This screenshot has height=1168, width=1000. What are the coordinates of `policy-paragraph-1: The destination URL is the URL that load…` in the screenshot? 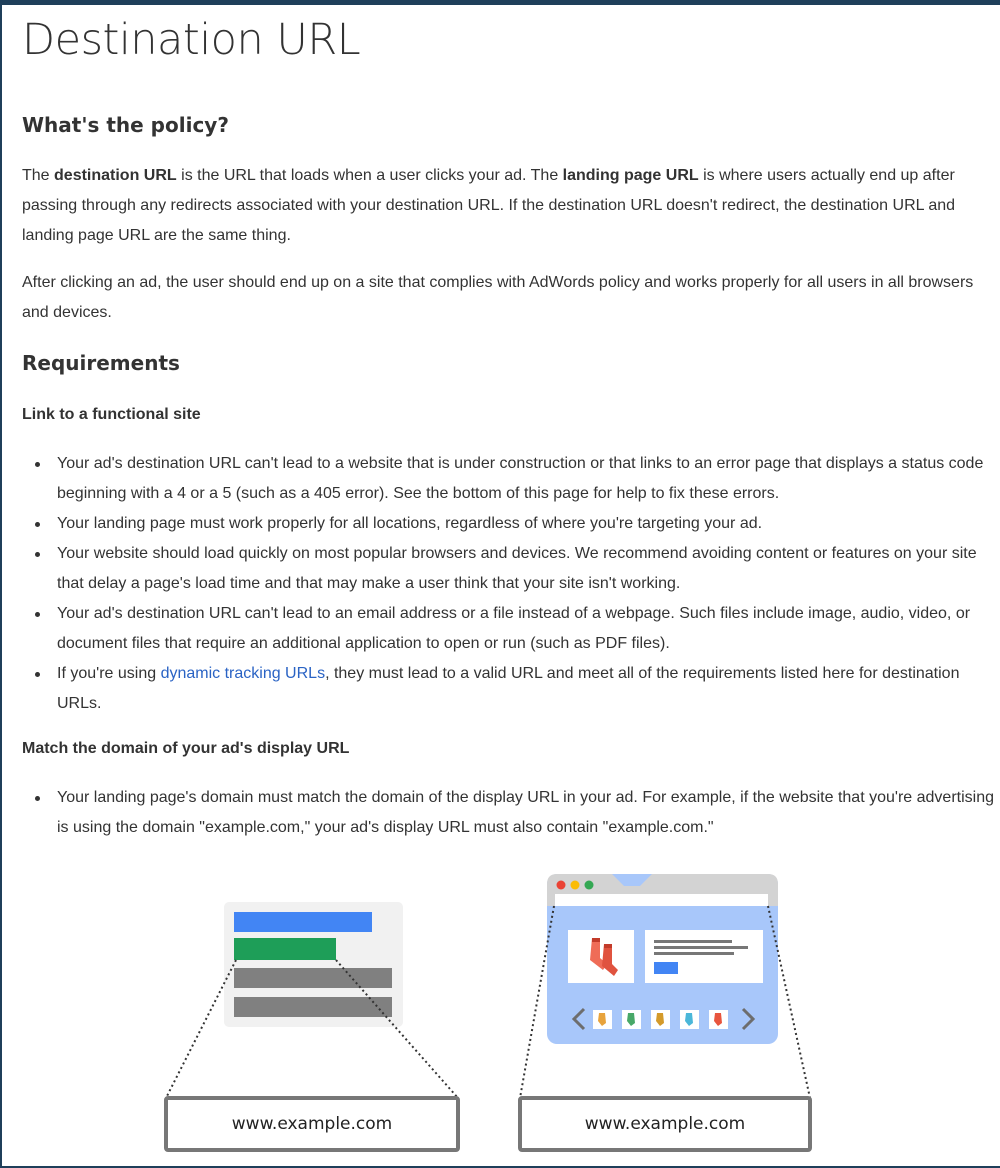 It's located at (509, 206).